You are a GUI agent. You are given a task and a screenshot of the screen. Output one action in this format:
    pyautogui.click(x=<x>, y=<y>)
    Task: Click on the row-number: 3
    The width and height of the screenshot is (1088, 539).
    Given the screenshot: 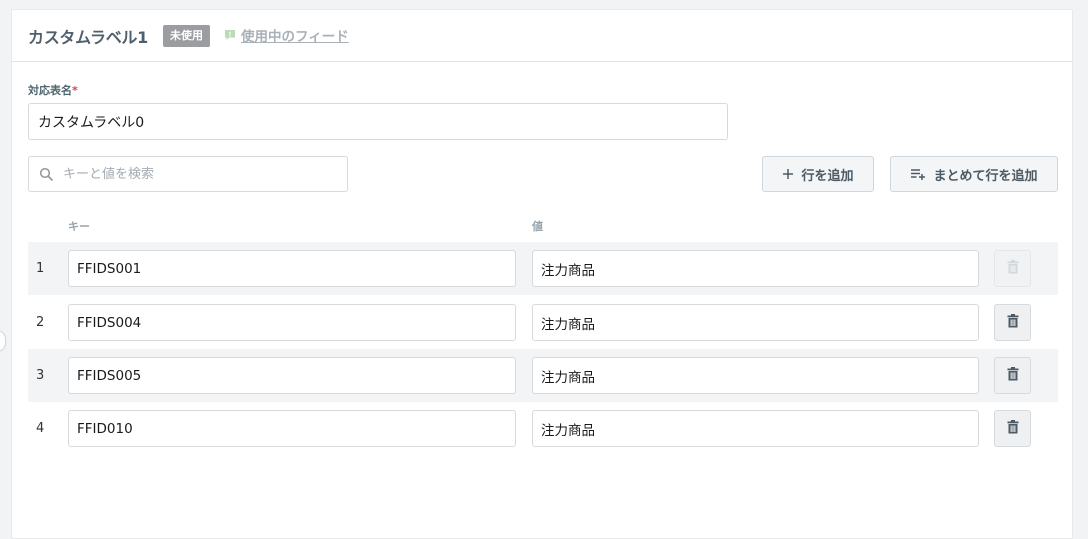 What is the action you would take?
    pyautogui.click(x=40, y=375)
    